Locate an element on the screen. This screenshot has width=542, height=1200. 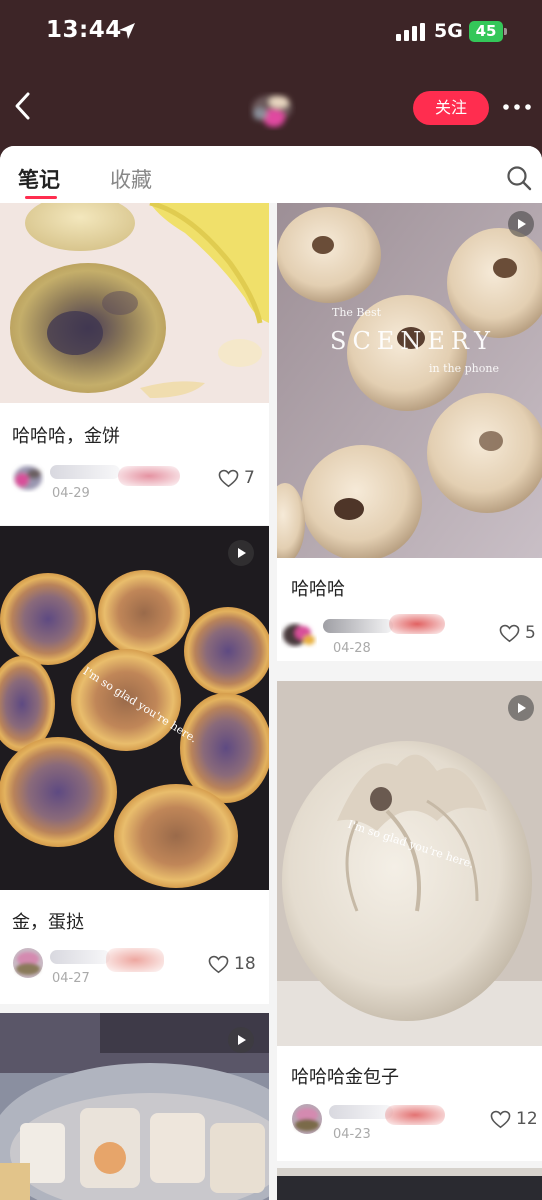
post-title: 哈哈哈 is located at coordinates (318, 589).